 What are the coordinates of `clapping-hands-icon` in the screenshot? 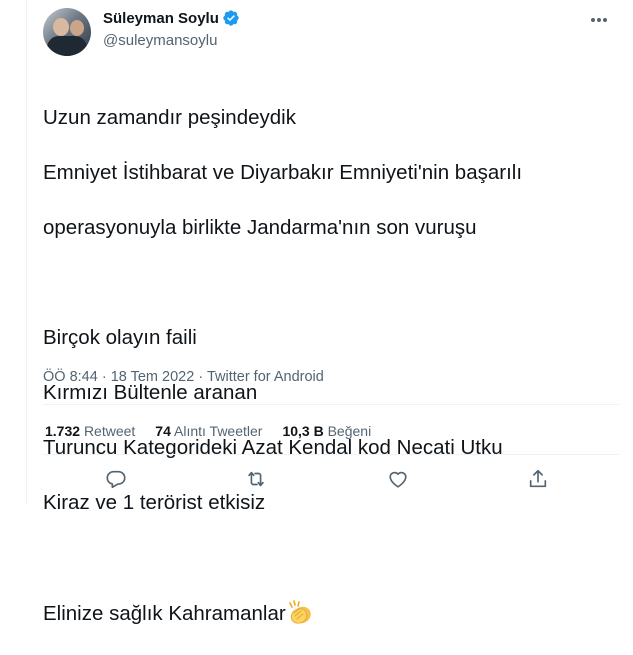 It's located at (299, 611).